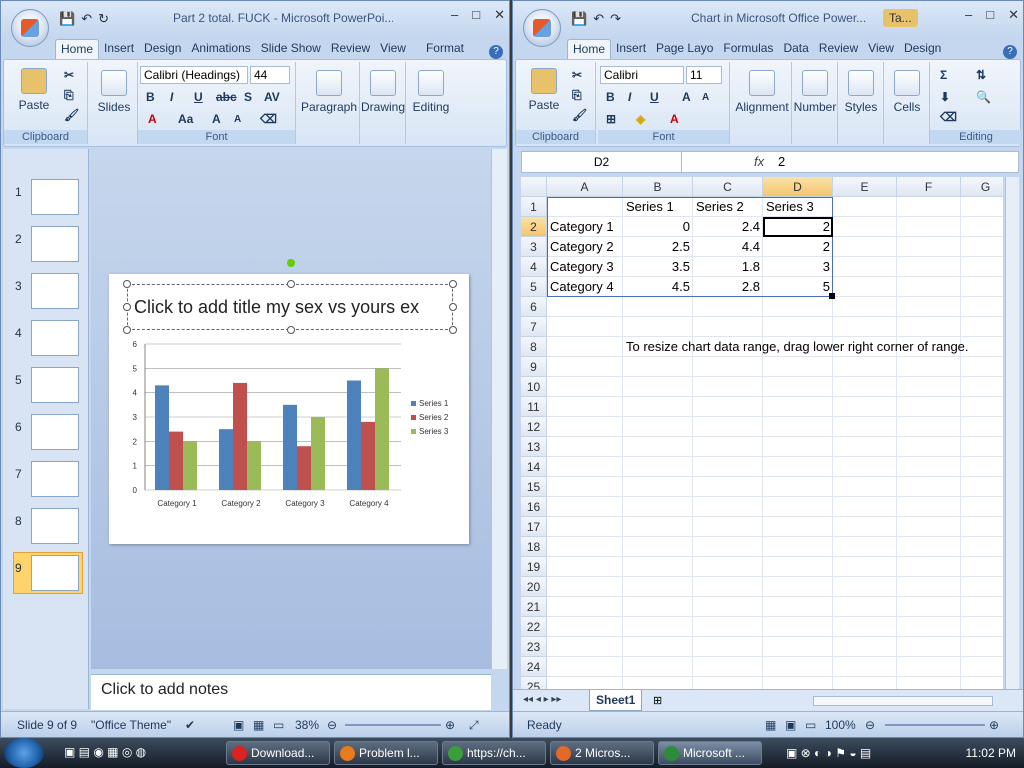 This screenshot has height=768, width=1024. Describe the element at coordinates (534, 347) in the screenshot. I see `row-header: 8` at that location.